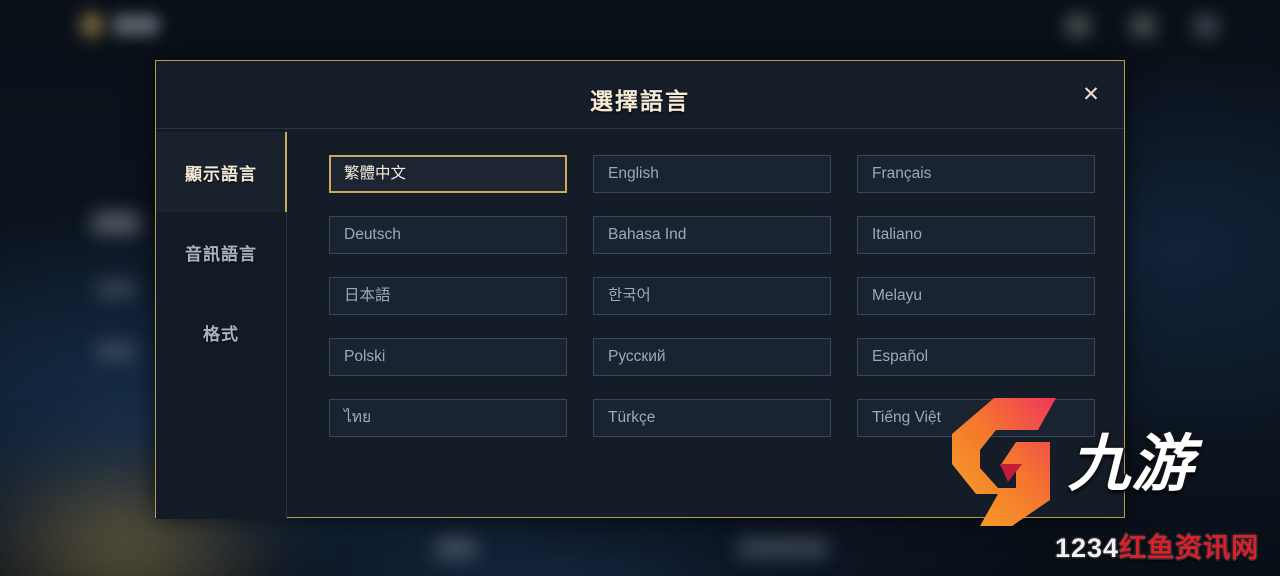  I want to click on sidebar-item-label: 顯示語言, so click(221, 174).